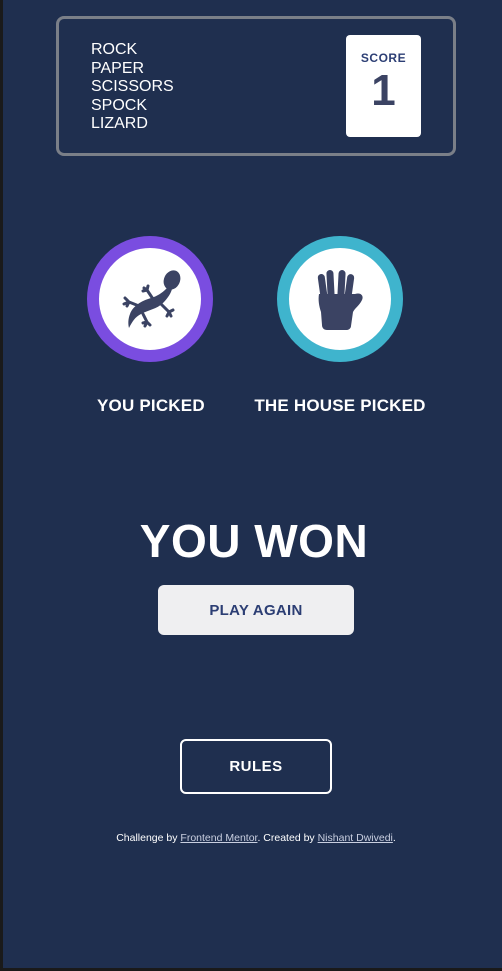 The width and height of the screenshot is (502, 971). Describe the element at coordinates (340, 405) in the screenshot. I see `house-picked-label: THE HOUSE PICKED` at that location.